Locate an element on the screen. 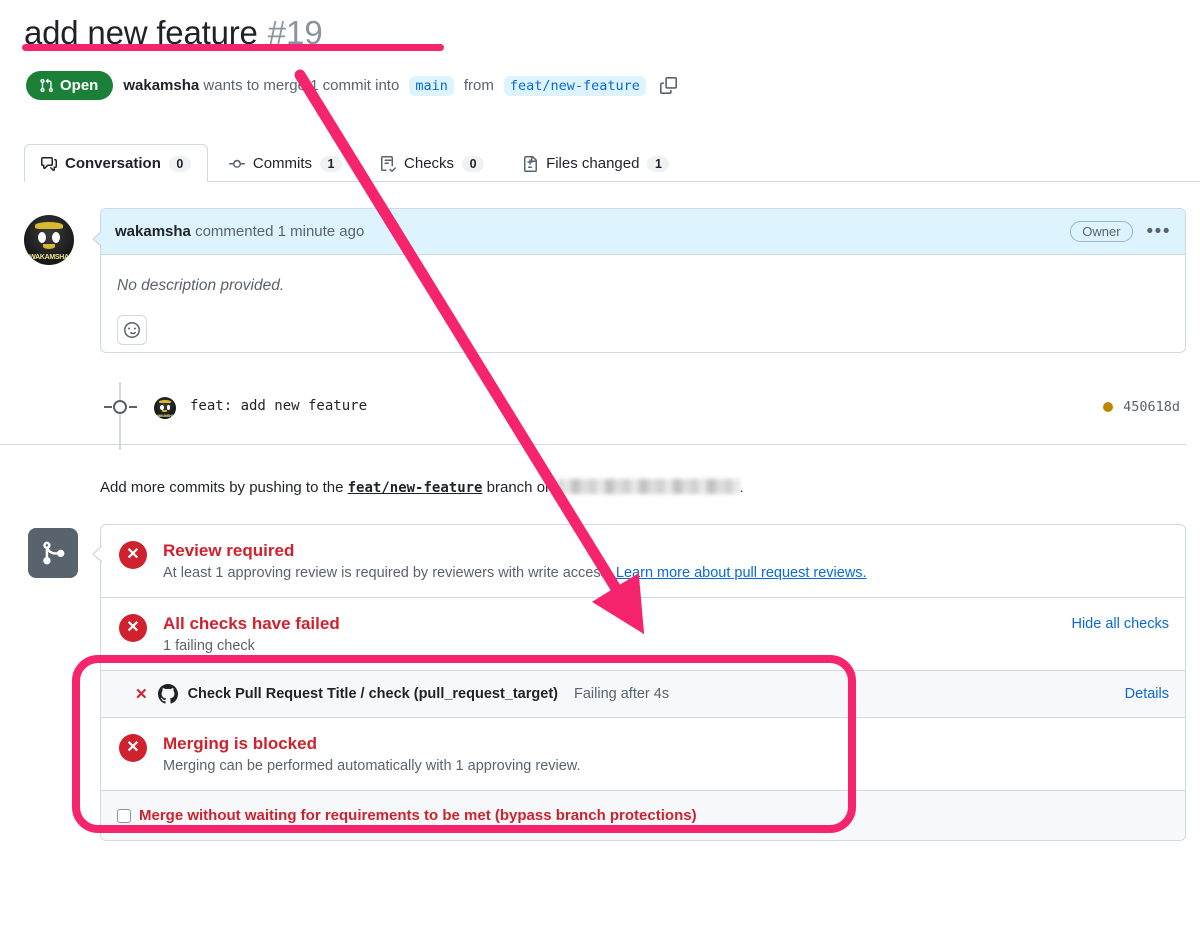  github-mark-icon is located at coordinates (167, 694).